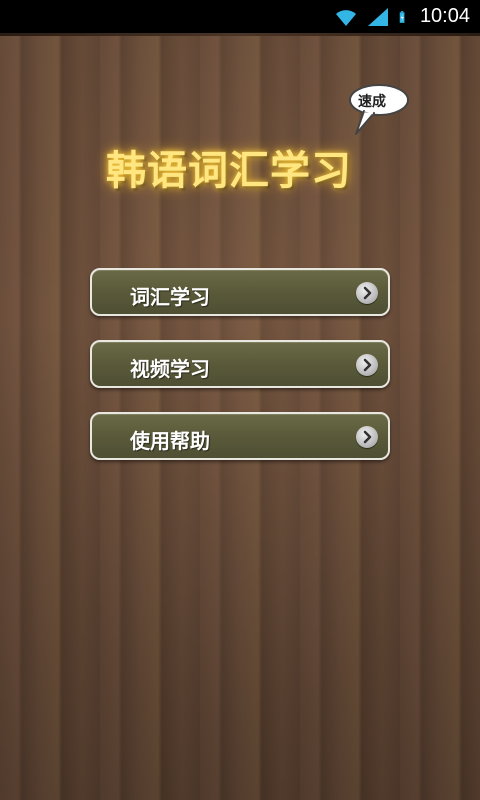  Describe the element at coordinates (345, 17) in the screenshot. I see `wifi-icon` at that location.